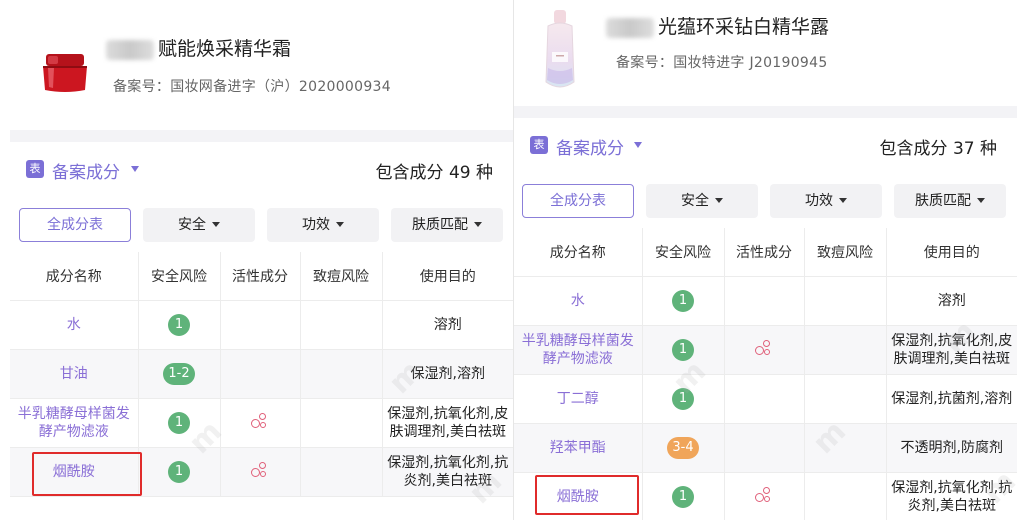 The height and width of the screenshot is (520, 1017). What do you see at coordinates (765, 448) in the screenshot?
I see `ingredient-row: 羟苯甲酯 3-4 不透明剂,防腐剂` at bounding box center [765, 448].